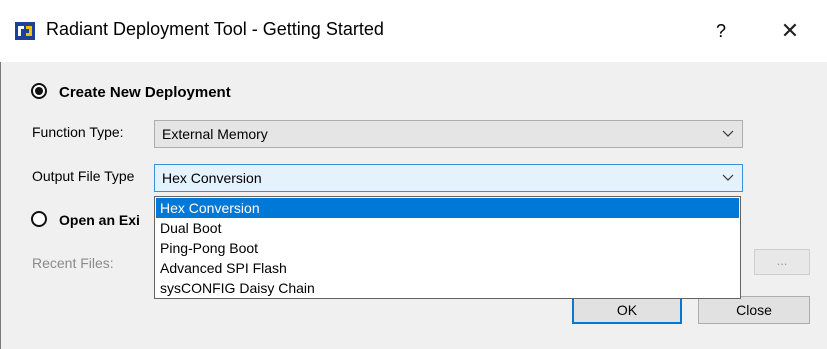 The width and height of the screenshot is (827, 349). What do you see at coordinates (39, 219) in the screenshot?
I see `open-existing-radio` at bounding box center [39, 219].